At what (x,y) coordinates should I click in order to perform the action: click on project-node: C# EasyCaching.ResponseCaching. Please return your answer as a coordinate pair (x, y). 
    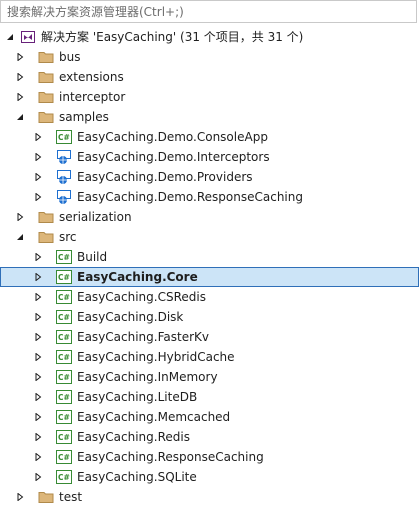
    Looking at the image, I should click on (209, 457).